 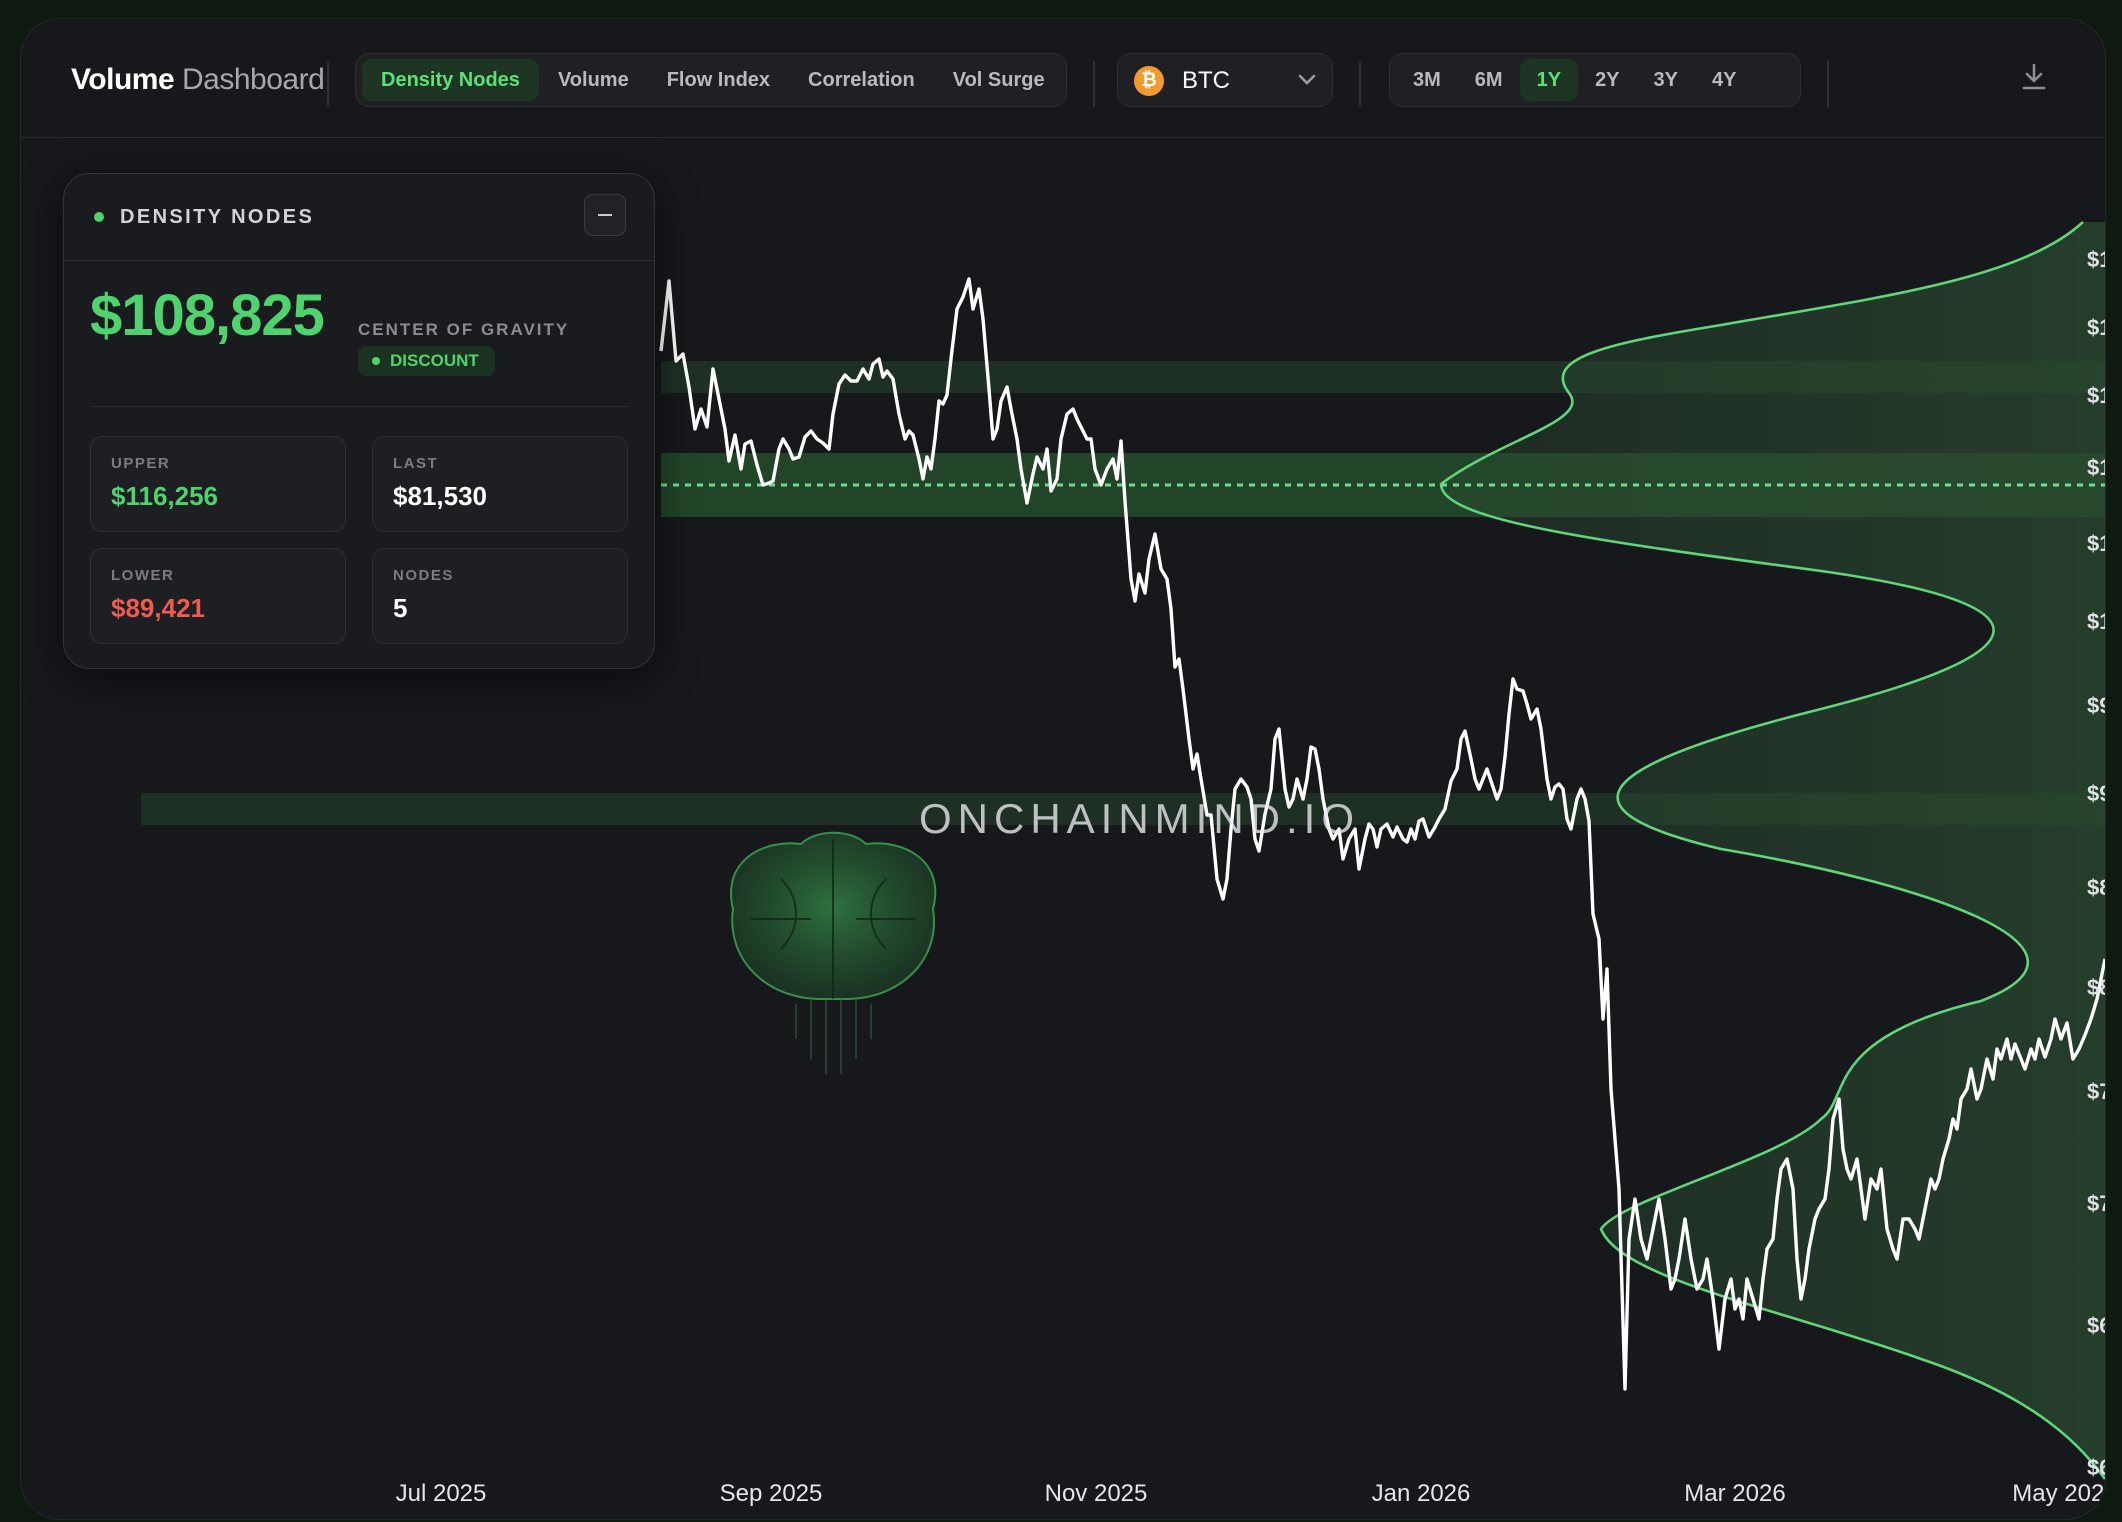 What do you see at coordinates (400, 608) in the screenshot?
I see `stat-value: 5` at bounding box center [400, 608].